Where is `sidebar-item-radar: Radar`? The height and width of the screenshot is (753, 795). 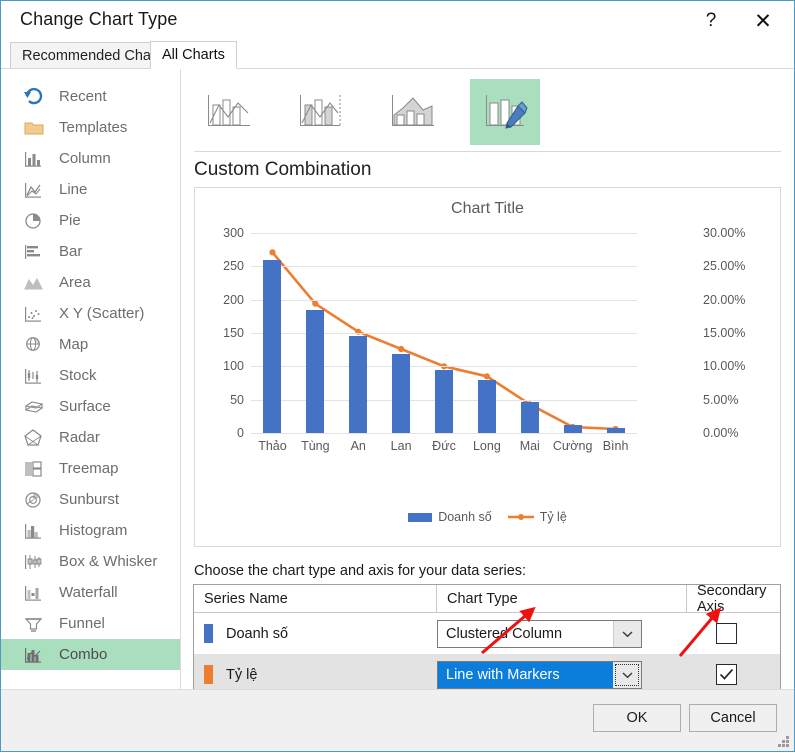
sidebar-item-radar: Radar is located at coordinates (90, 437).